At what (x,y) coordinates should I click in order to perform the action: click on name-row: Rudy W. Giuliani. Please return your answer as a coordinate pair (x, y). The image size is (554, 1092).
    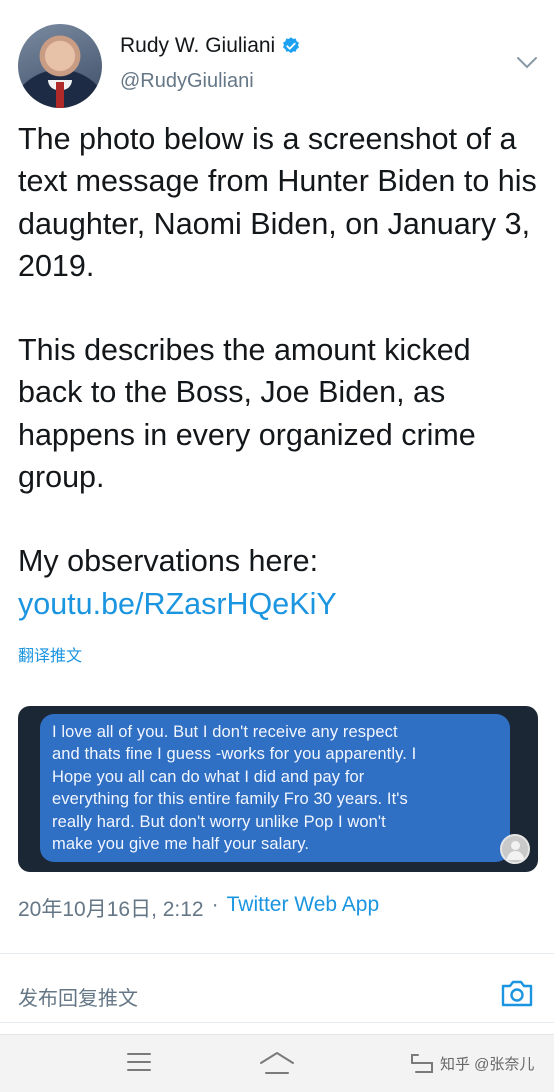
    Looking at the image, I should click on (210, 46).